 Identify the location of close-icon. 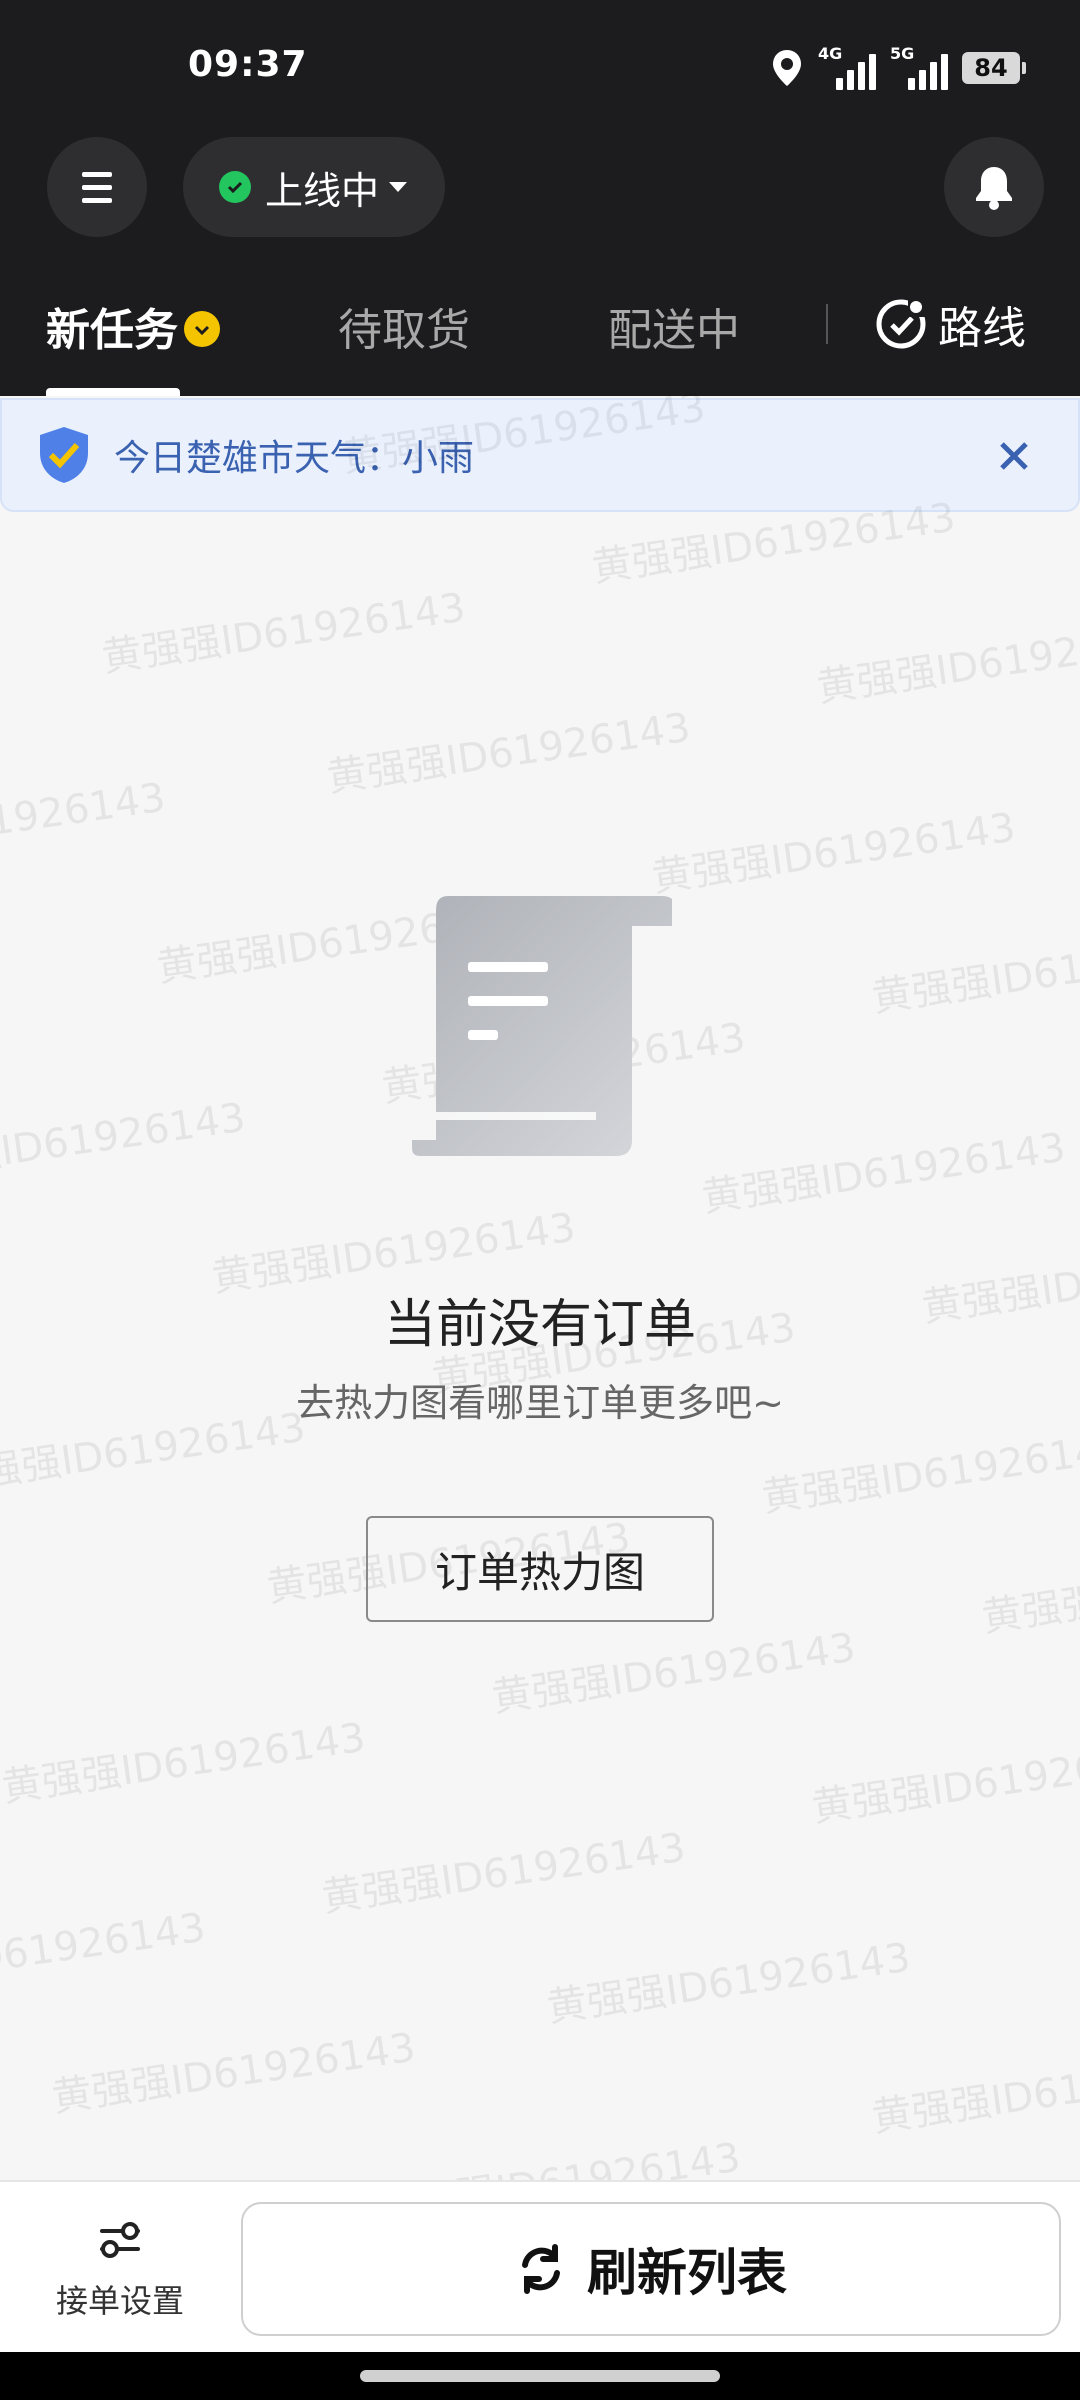
(1014, 456).